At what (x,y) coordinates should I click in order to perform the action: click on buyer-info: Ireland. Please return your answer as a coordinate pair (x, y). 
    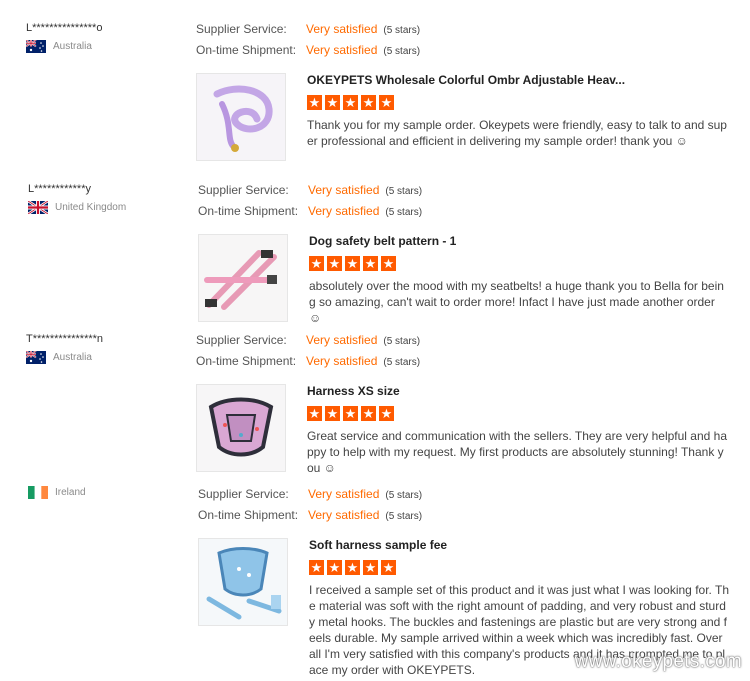
    Looking at the image, I should click on (57, 492).